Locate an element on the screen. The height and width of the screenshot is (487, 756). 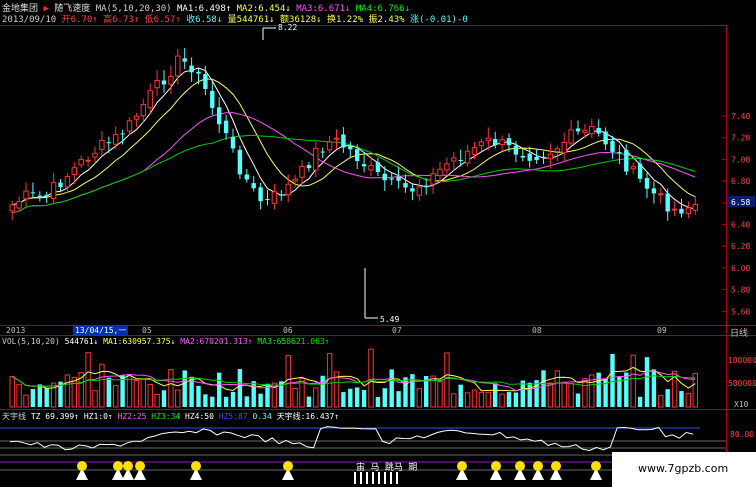
timeline-bar: 2013 13/04/15,一 05 06 07 08 09 is located at coordinates (363, 330).